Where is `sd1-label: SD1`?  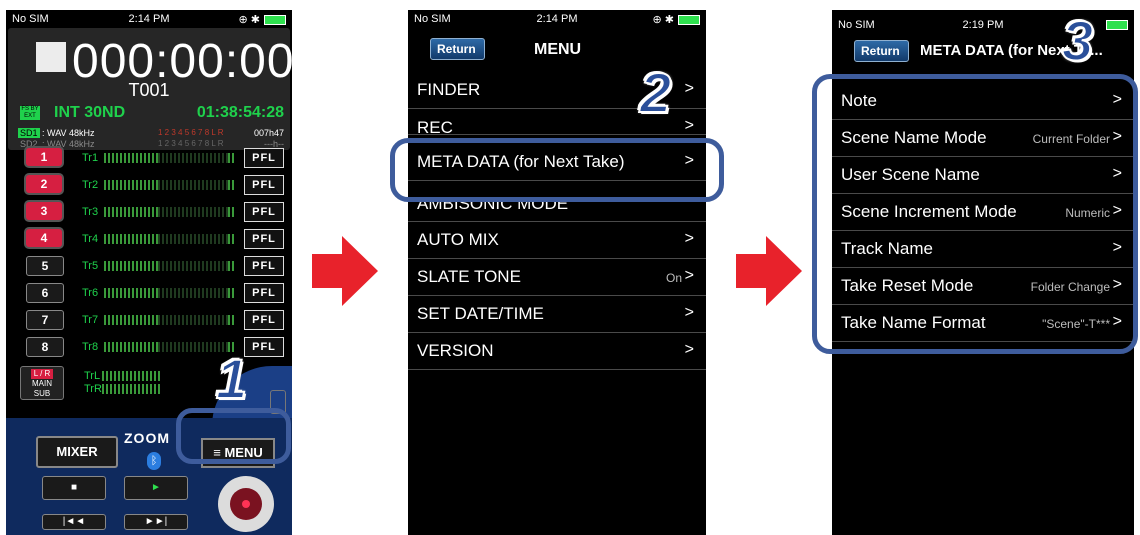 sd1-label: SD1 is located at coordinates (29, 133).